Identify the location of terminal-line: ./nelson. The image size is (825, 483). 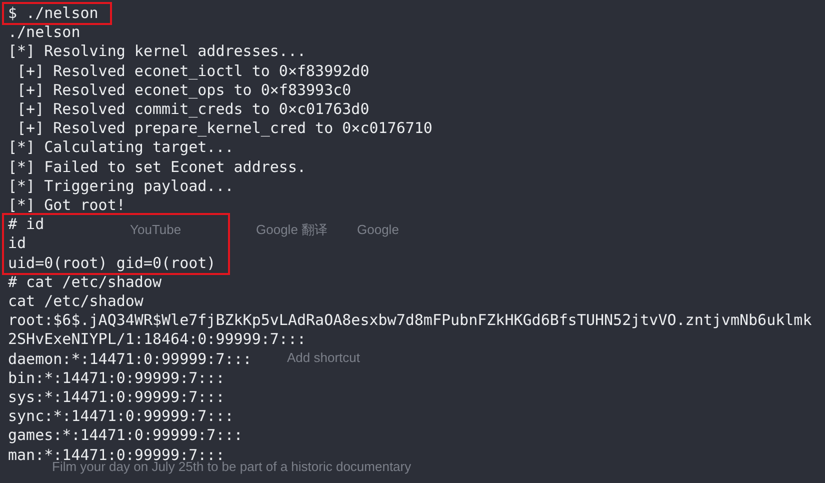
(44, 32).